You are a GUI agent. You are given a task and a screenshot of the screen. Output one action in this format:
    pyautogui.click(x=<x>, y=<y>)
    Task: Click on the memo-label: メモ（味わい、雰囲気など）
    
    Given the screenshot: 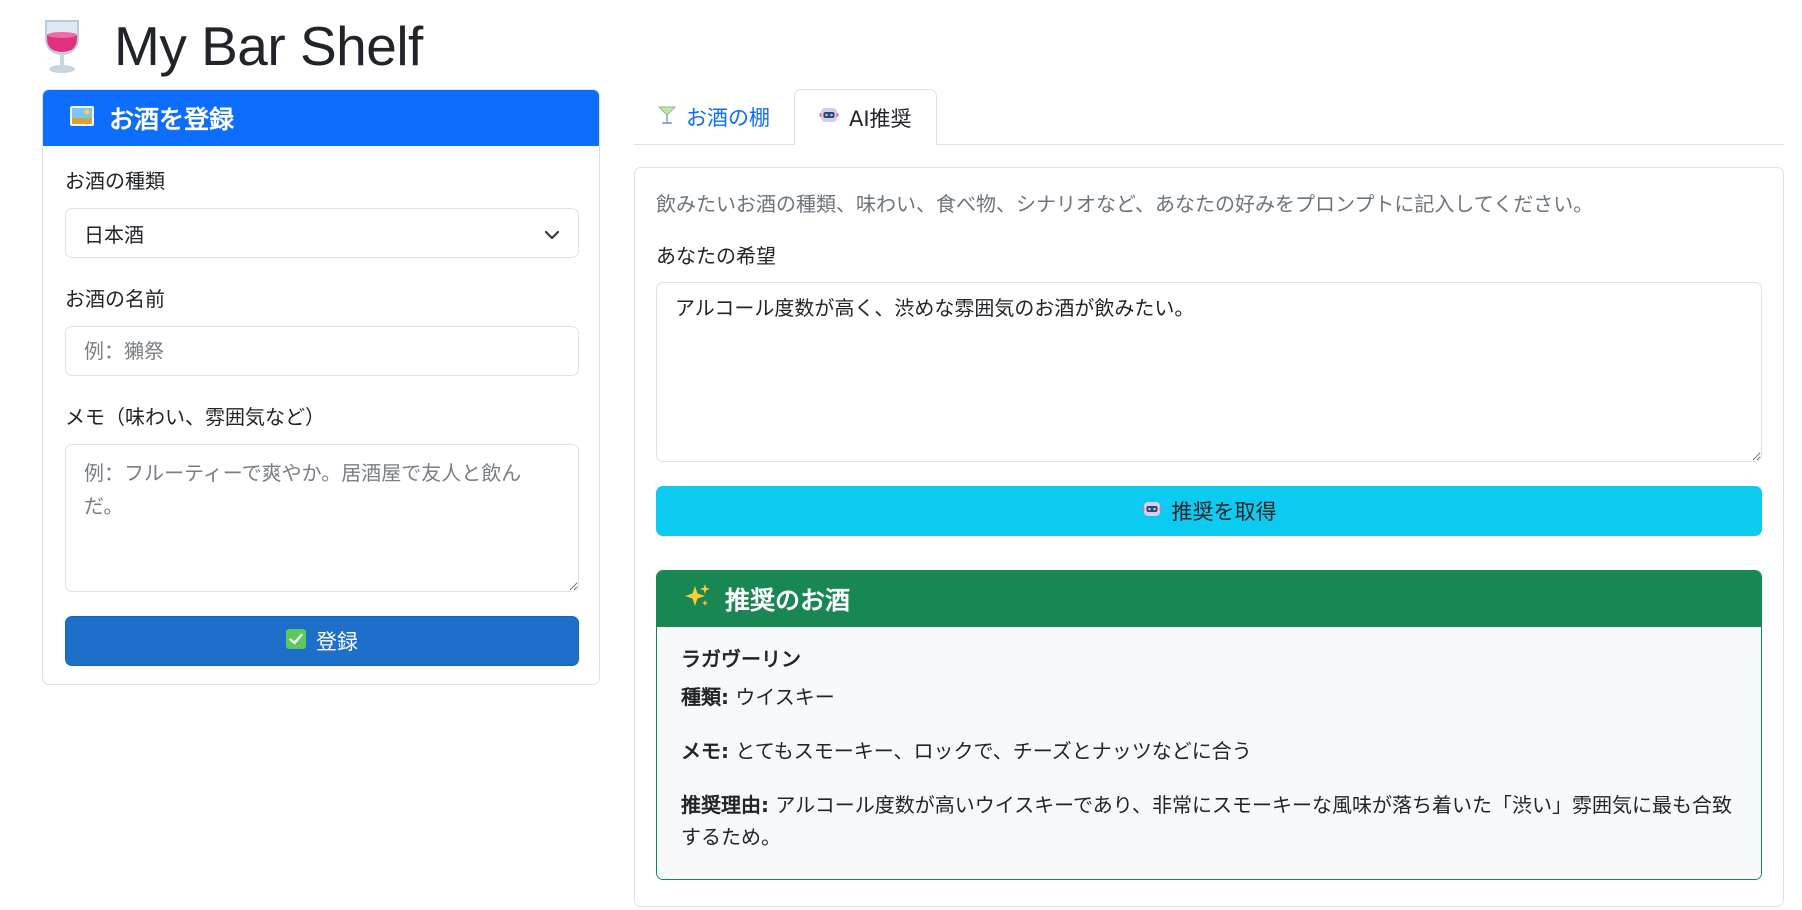 What is the action you would take?
    pyautogui.click(x=195, y=417)
    